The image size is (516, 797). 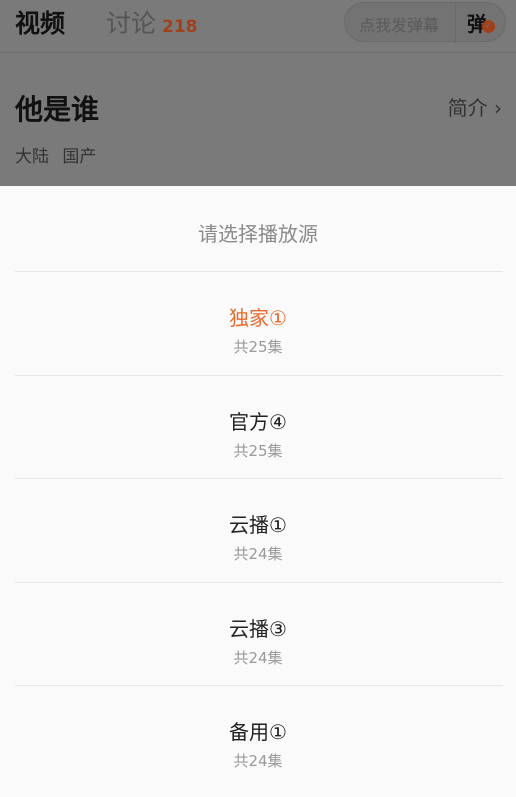 I want to click on danmaku-input: 点我发弹幕 弹 ✓, so click(x=425, y=22).